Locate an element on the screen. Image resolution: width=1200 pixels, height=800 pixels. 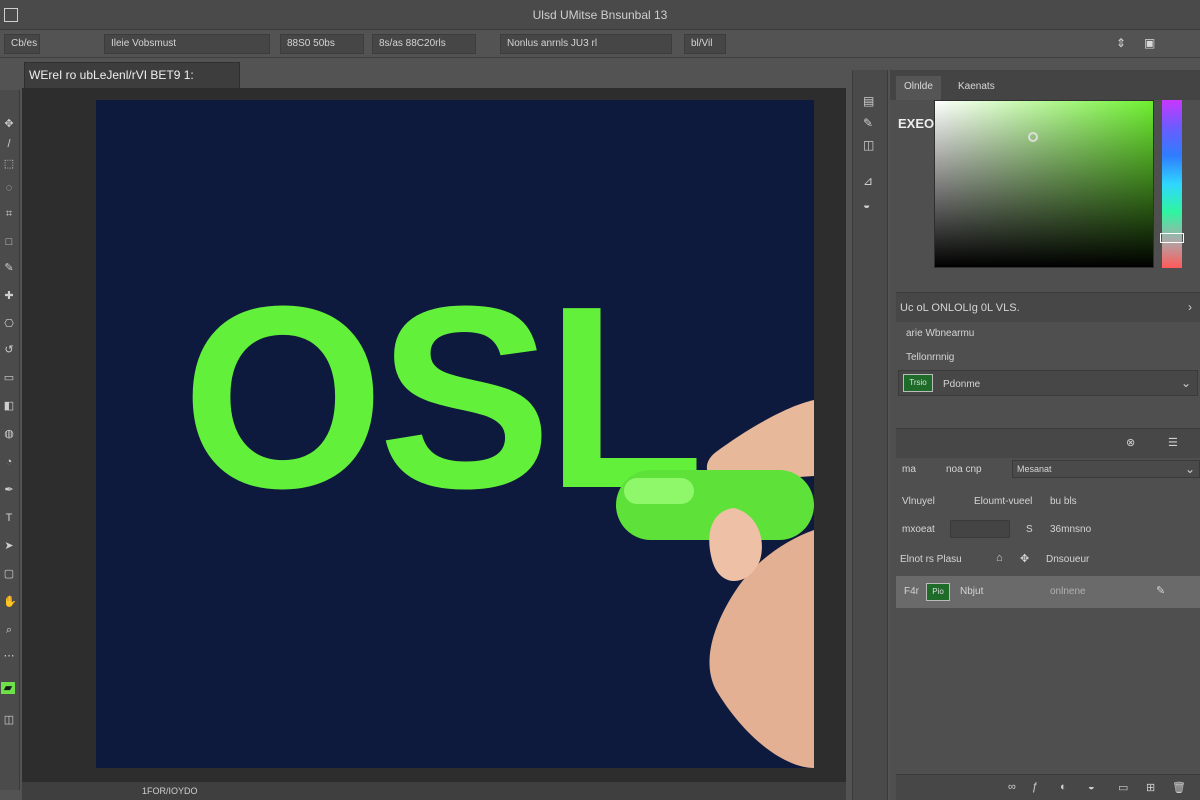
properties-panel-icon: ✎ is located at coordinates (868, 123).